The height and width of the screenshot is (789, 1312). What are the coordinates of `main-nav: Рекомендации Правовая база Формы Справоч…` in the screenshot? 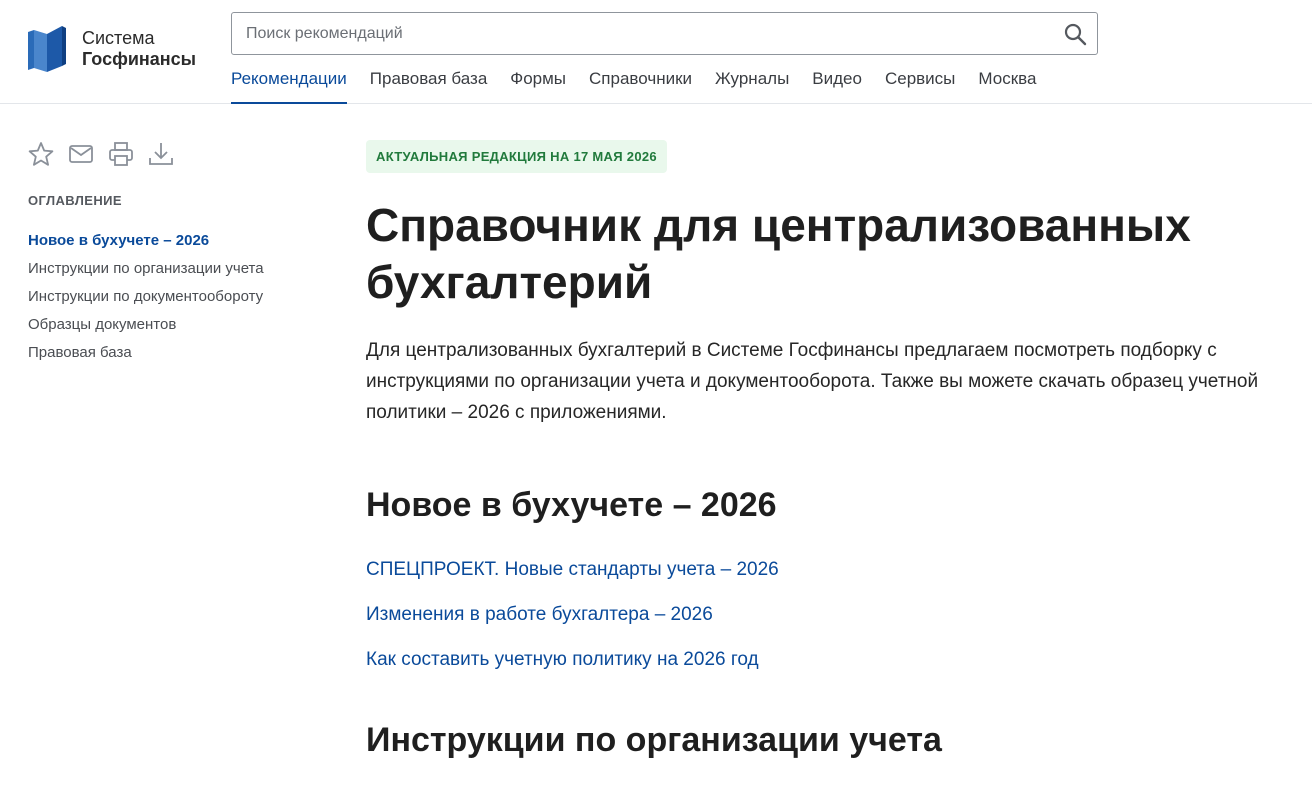 It's located at (645, 81).